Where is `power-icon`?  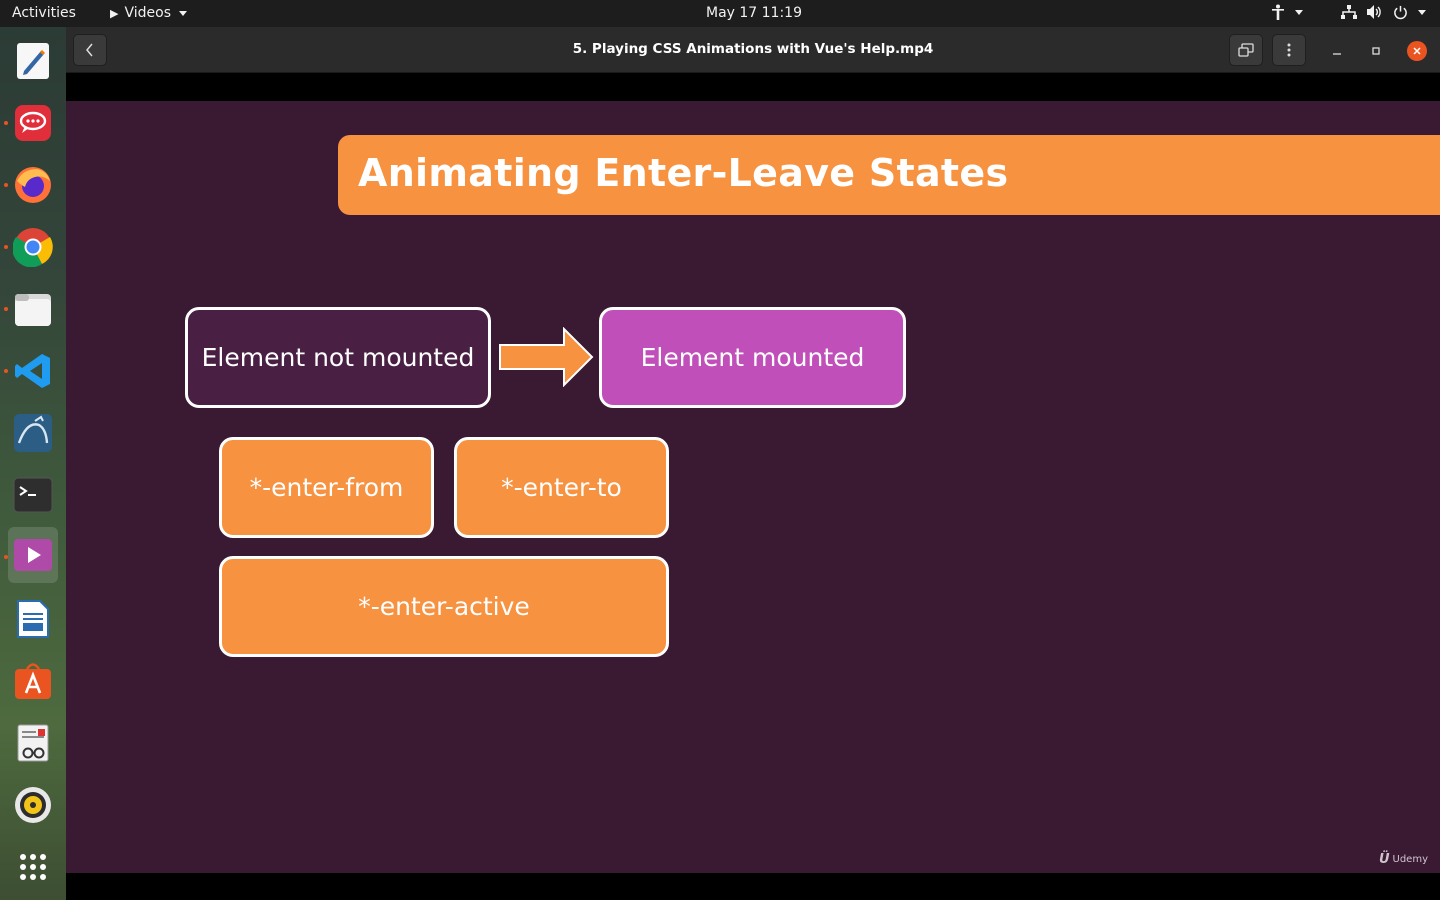
power-icon is located at coordinates (1400, 12).